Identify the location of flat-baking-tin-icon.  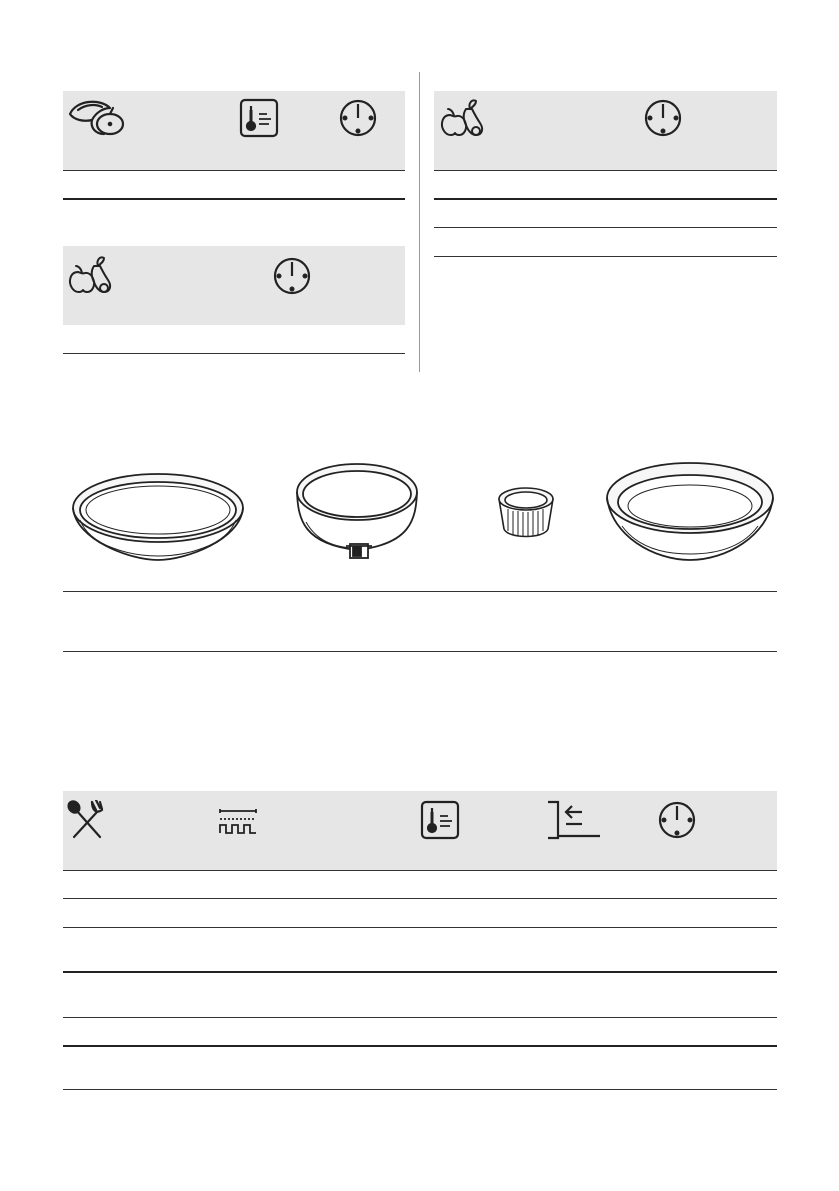
(158, 520).